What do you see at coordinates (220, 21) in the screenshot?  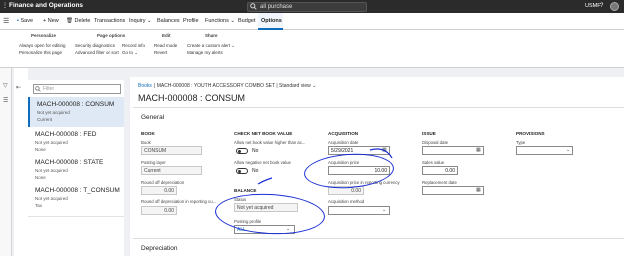 I see `tab-functions: Functions ⌄` at bounding box center [220, 21].